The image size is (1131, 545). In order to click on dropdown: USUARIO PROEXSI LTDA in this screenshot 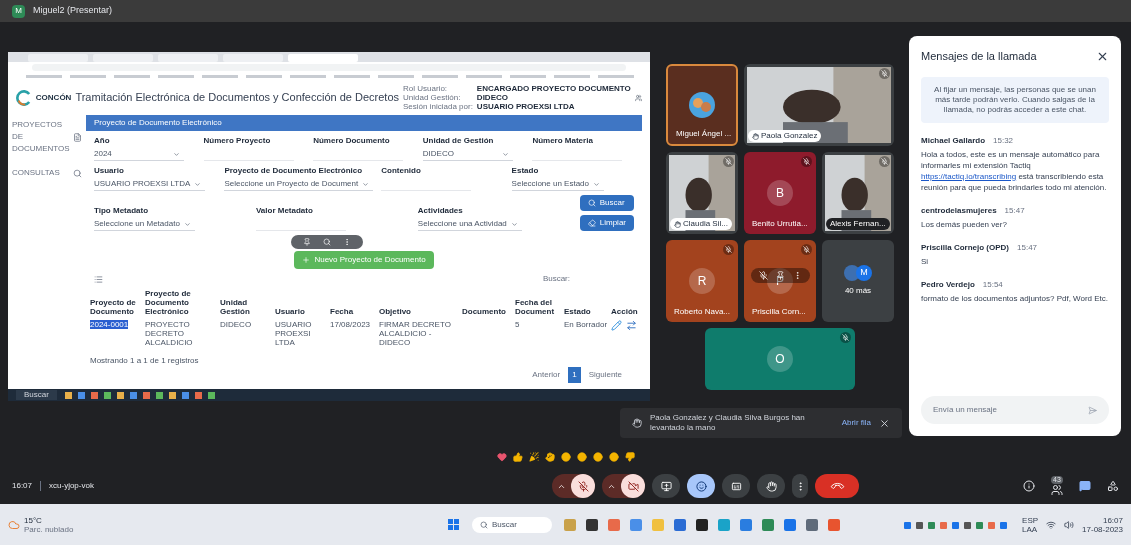, I will do `click(150, 184)`.